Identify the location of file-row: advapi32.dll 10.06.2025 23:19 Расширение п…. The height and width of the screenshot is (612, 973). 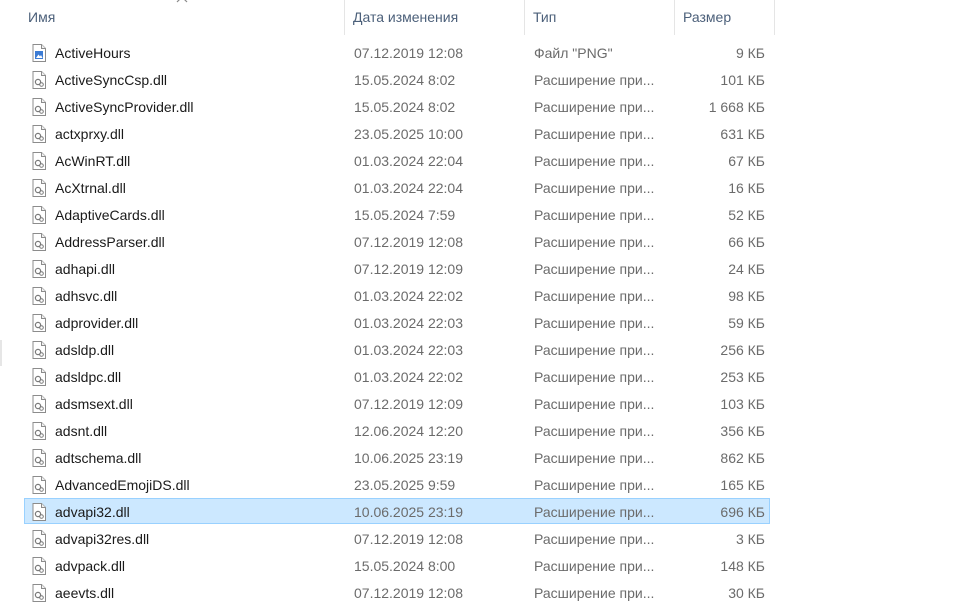
(397, 511).